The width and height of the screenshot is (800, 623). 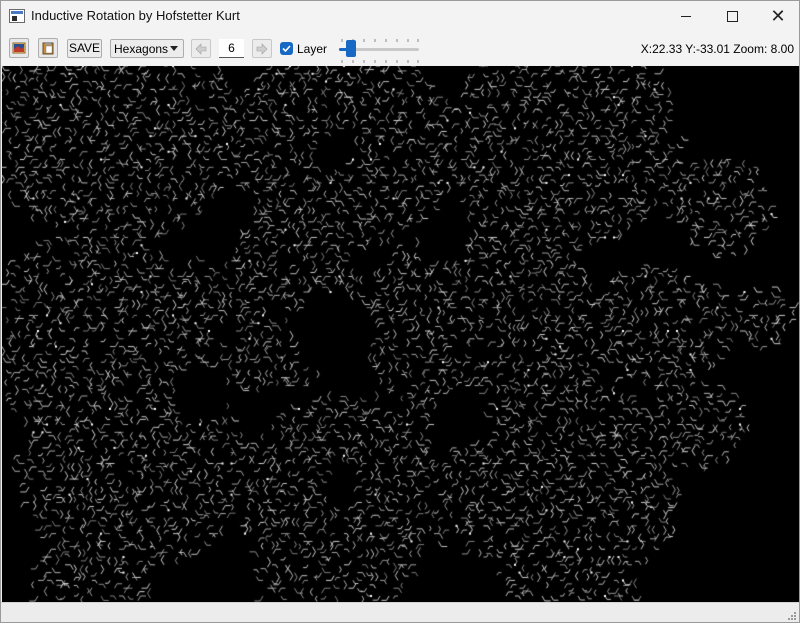 What do you see at coordinates (400, 16) in the screenshot?
I see `title-bar: Inductive Rotation by Hofstetter Kurt ✕` at bounding box center [400, 16].